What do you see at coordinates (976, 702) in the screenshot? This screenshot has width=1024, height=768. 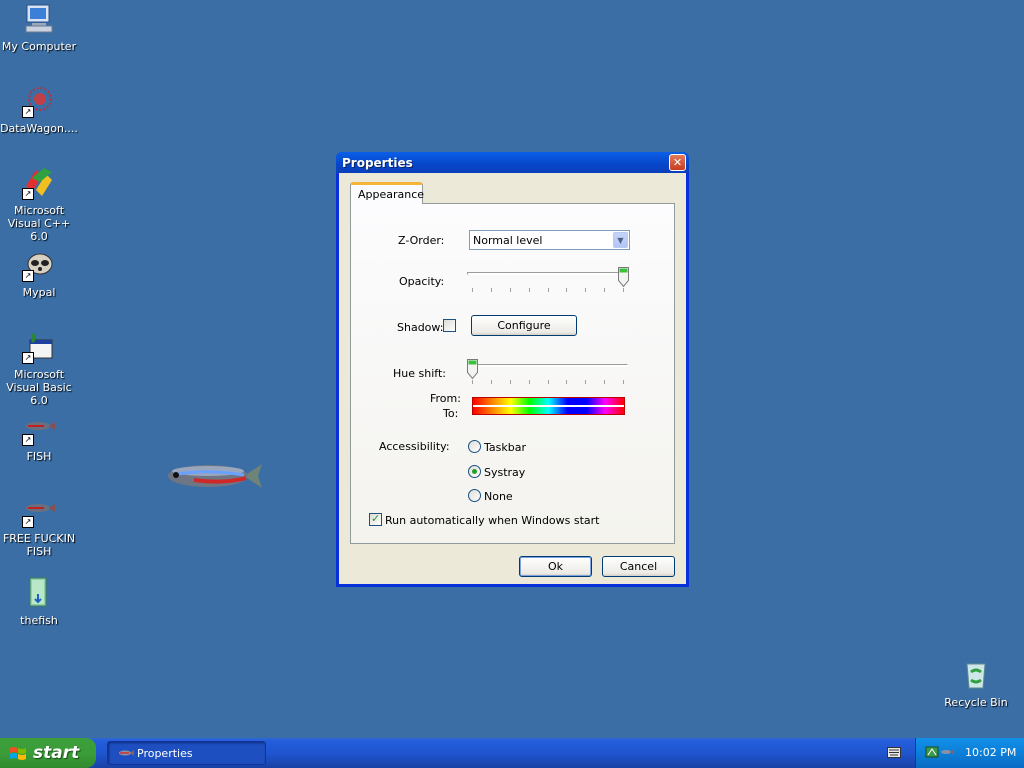 I see `desktop-icon-label: Recycle Bin` at bounding box center [976, 702].